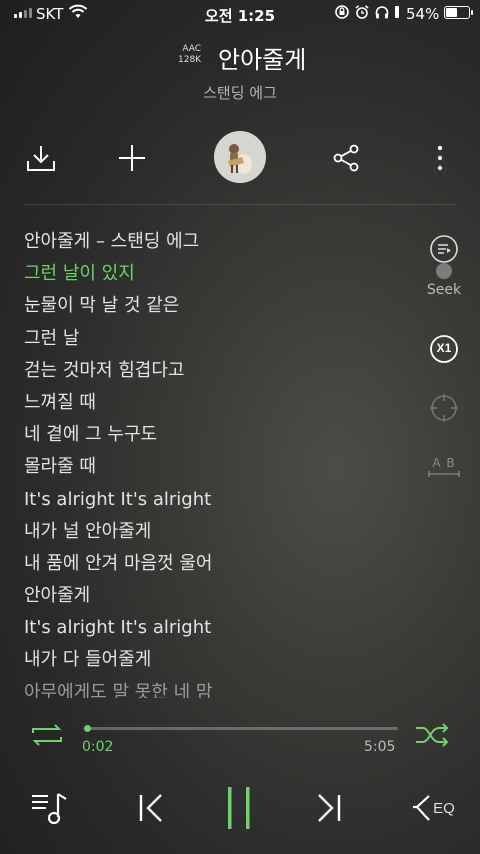 Image resolution: width=480 pixels, height=854 pixels. I want to click on lyric-line: 느껴질 때, so click(219, 403).